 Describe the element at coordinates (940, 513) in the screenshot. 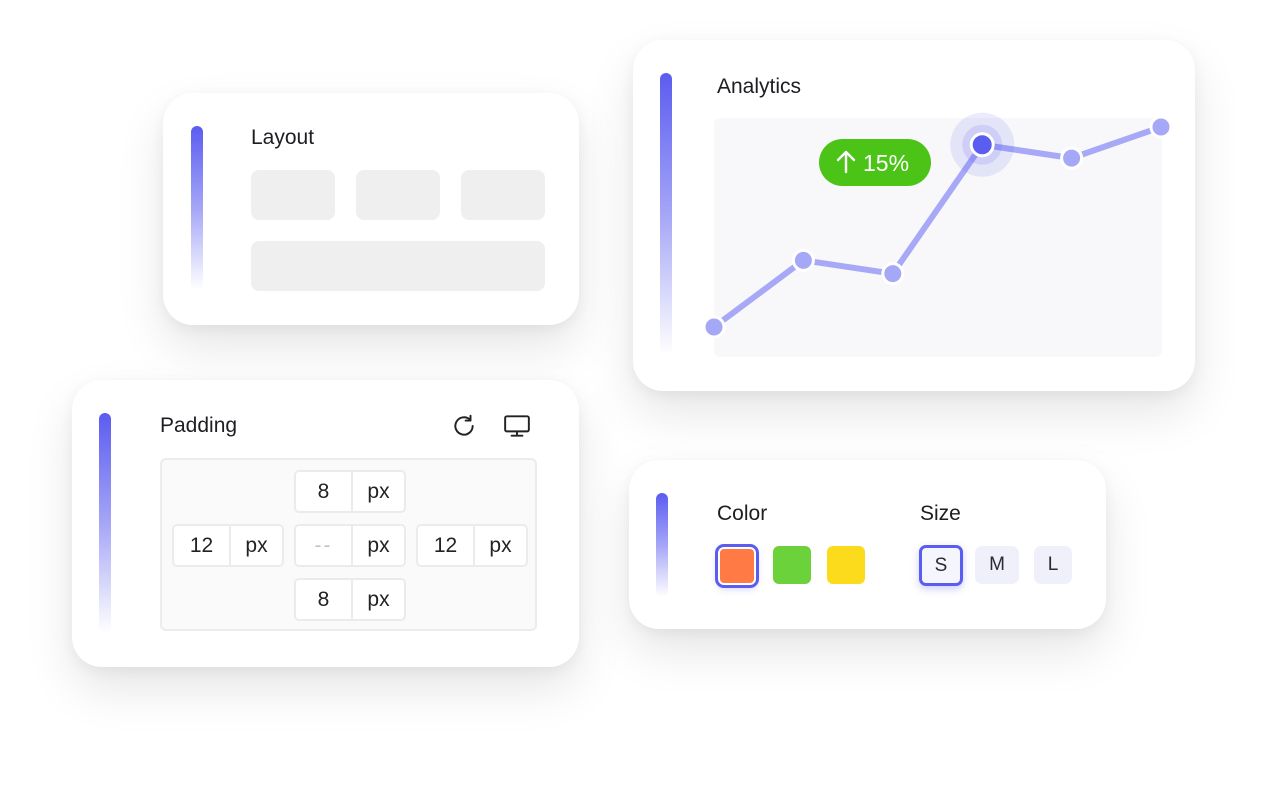

I see `size-label: Size` at that location.